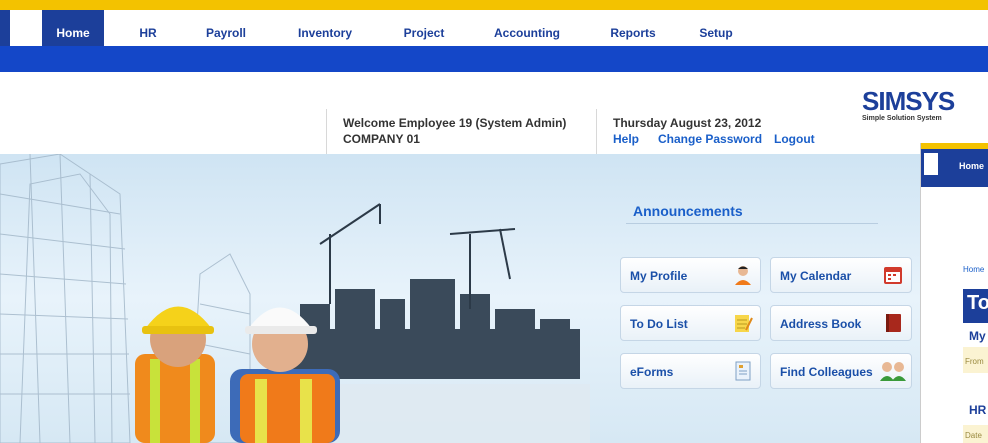  Describe the element at coordinates (424, 28) in the screenshot. I see `nav-project: Project` at that location.